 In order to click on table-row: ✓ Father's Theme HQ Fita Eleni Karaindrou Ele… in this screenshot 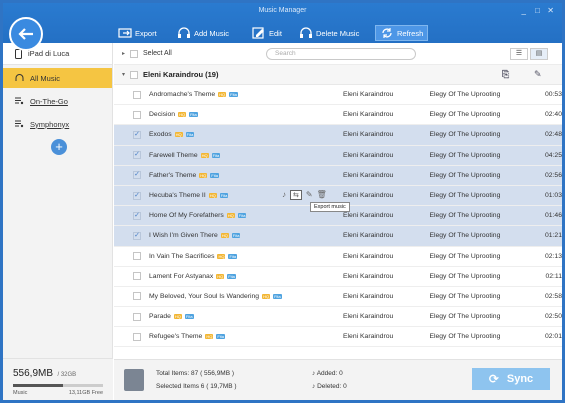, I will do `click(338, 175)`.